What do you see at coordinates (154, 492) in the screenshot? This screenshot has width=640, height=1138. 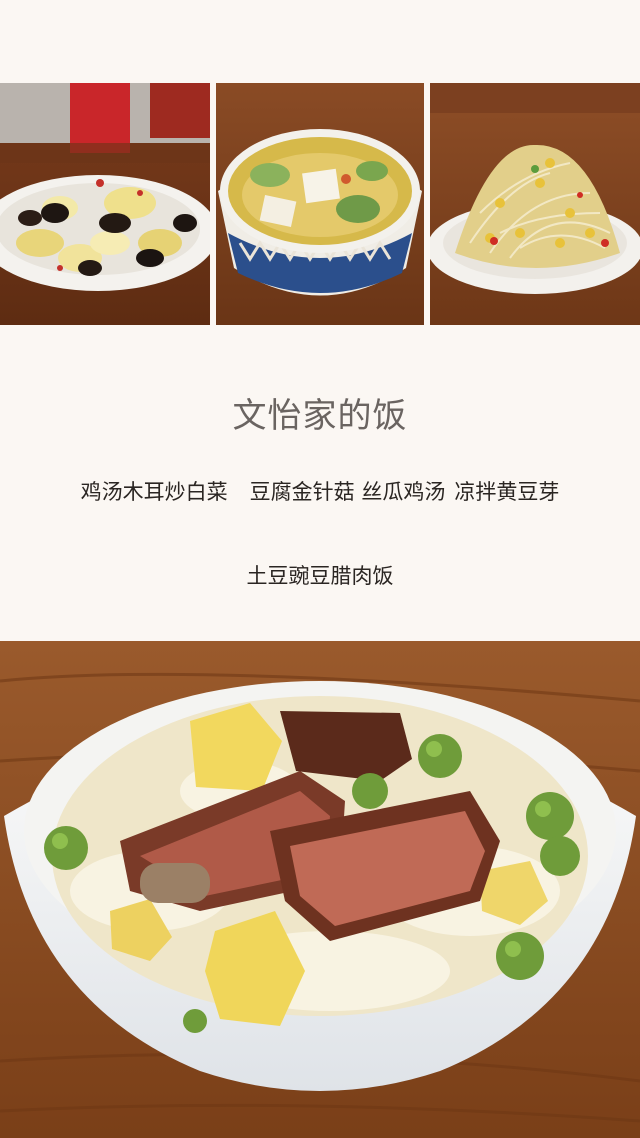 I see `dish-item: 鸡汤木耳炒白菜` at bounding box center [154, 492].